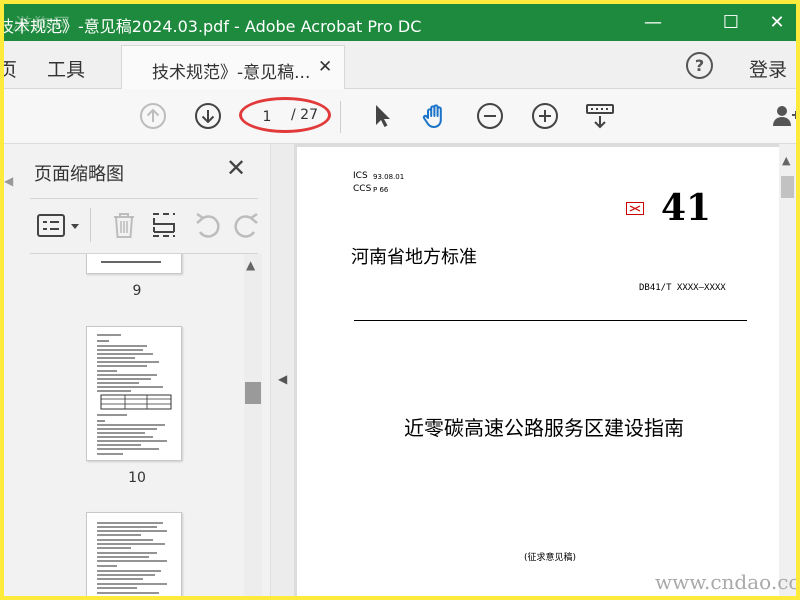 The image size is (800, 600). I want to click on ccs-label: CCS, so click(362, 189).